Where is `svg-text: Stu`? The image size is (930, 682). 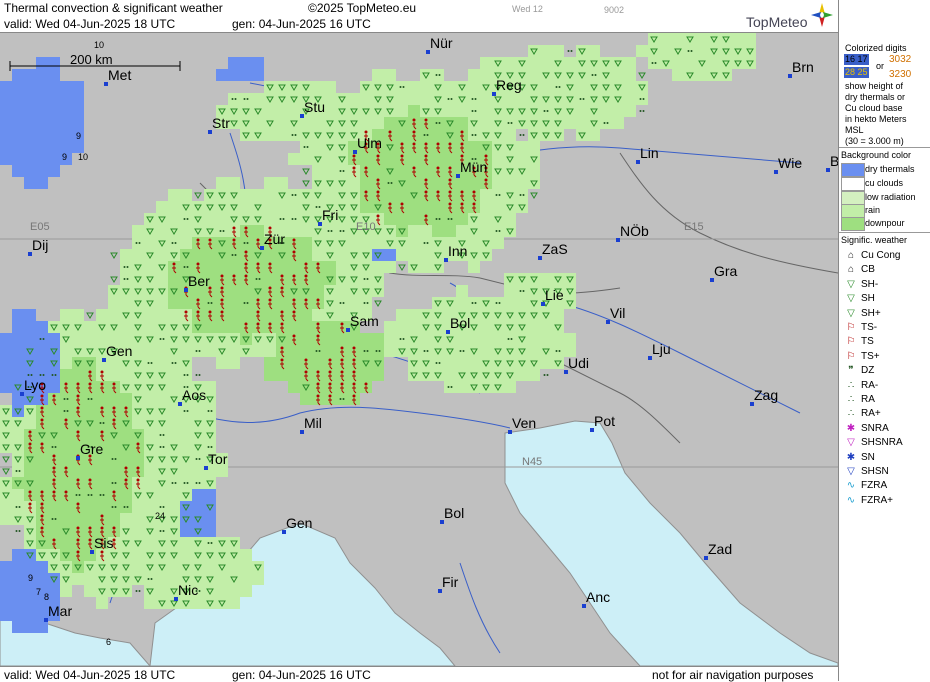 svg-text: Stu is located at coordinates (314, 107).